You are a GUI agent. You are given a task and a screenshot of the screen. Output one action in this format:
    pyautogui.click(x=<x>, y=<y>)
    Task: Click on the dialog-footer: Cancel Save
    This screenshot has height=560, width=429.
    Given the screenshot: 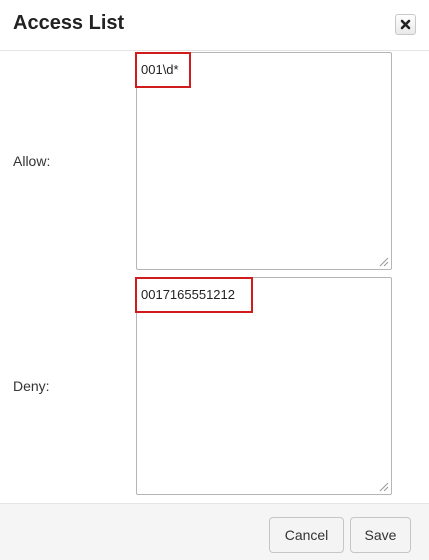 What is the action you would take?
    pyautogui.click(x=214, y=531)
    